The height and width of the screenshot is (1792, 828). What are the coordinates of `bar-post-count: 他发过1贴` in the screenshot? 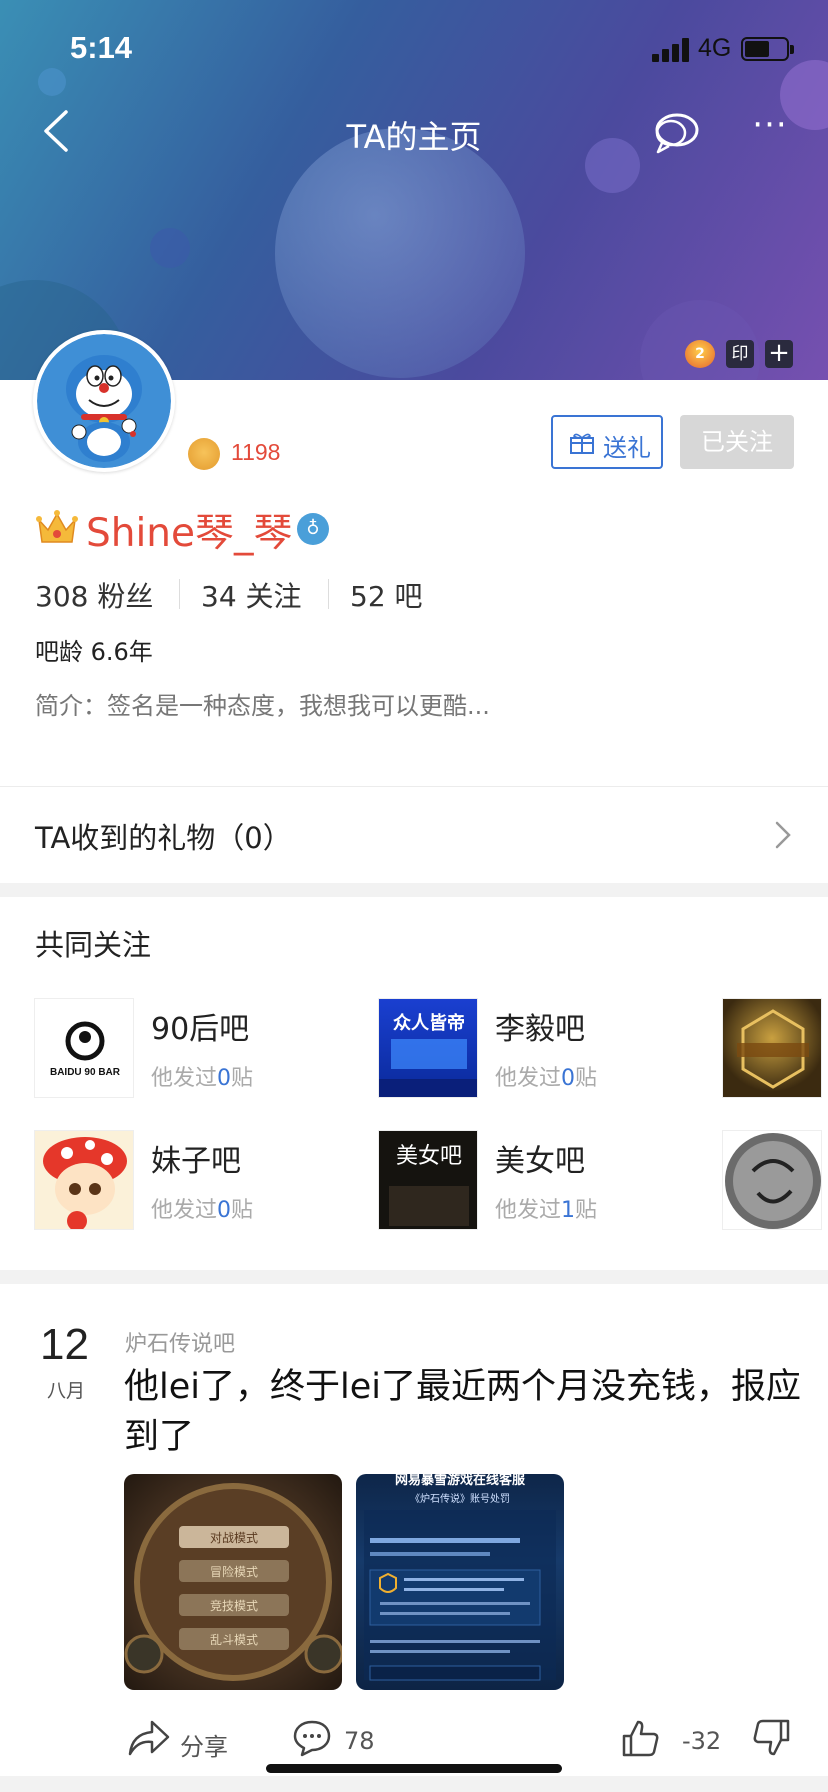 It's located at (546, 1210).